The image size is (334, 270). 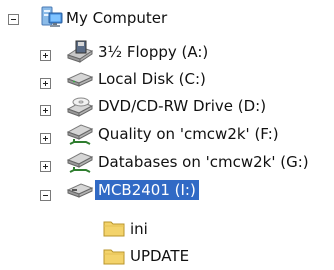 What do you see at coordinates (147, 190) in the screenshot?
I see `mcb2401-drive-label: MCB2401 (I:)` at bounding box center [147, 190].